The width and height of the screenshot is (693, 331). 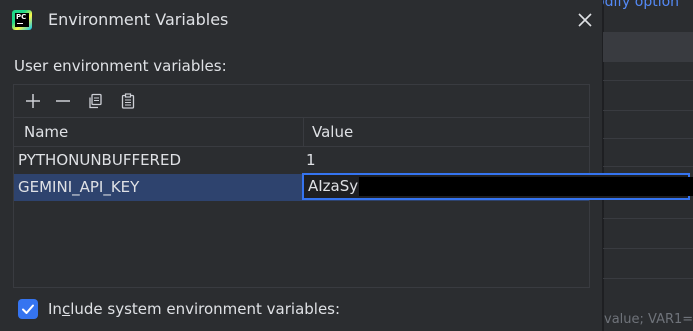 I want to click on background-toolbar, so click(x=648, y=47).